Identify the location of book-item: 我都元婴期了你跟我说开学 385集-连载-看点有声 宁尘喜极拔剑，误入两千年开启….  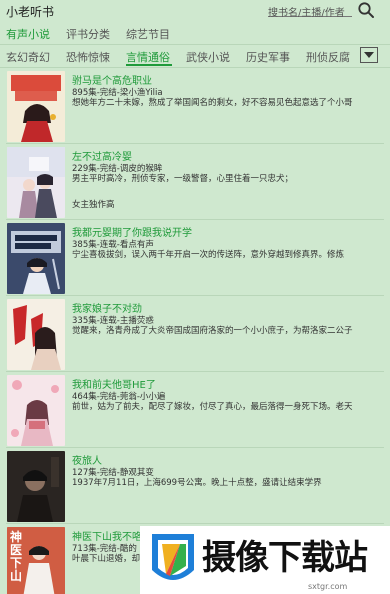
(195, 258).